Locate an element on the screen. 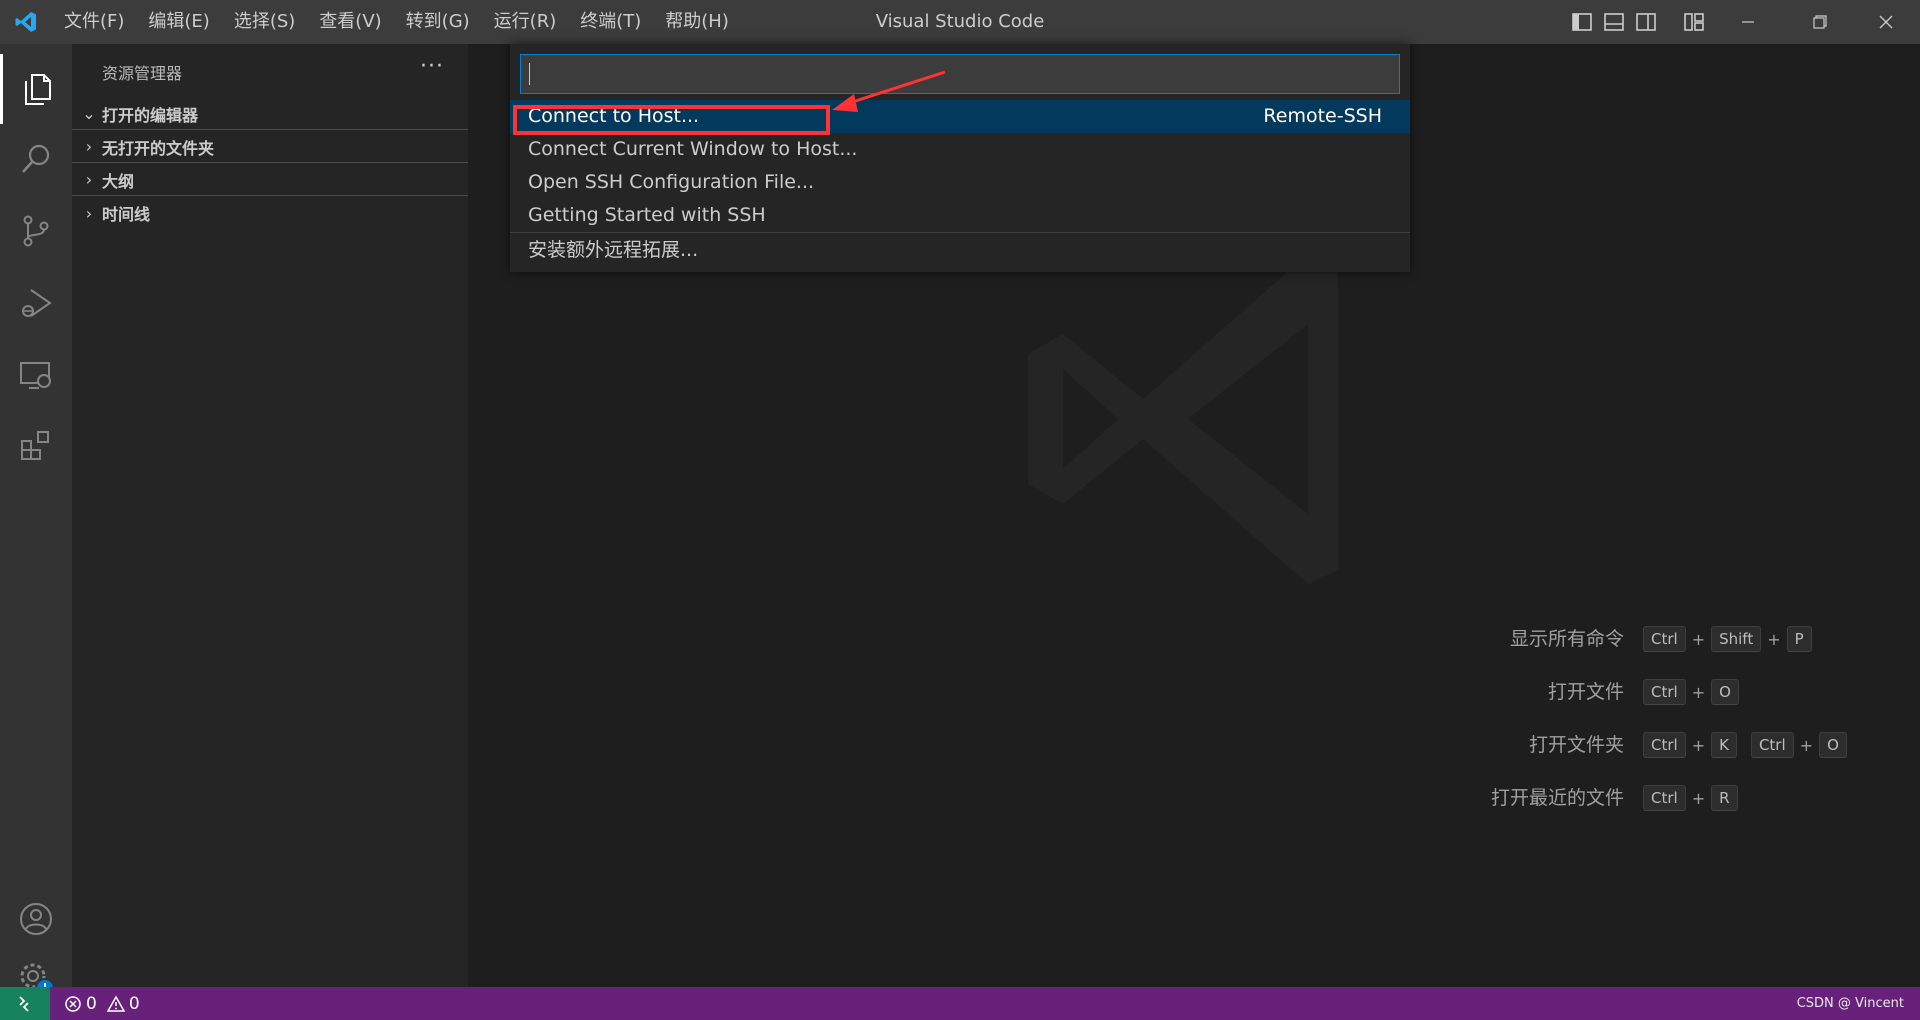 The height and width of the screenshot is (1020, 1920). item-detail: Remote-SSH is located at coordinates (1322, 116).